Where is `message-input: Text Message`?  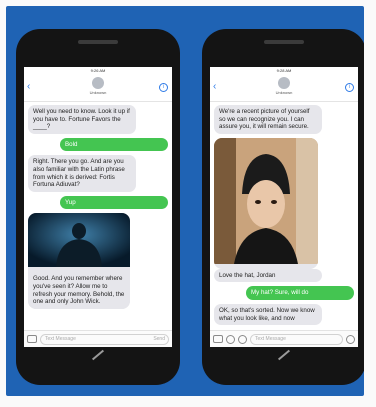
message-input: Text Message is located at coordinates (296, 339).